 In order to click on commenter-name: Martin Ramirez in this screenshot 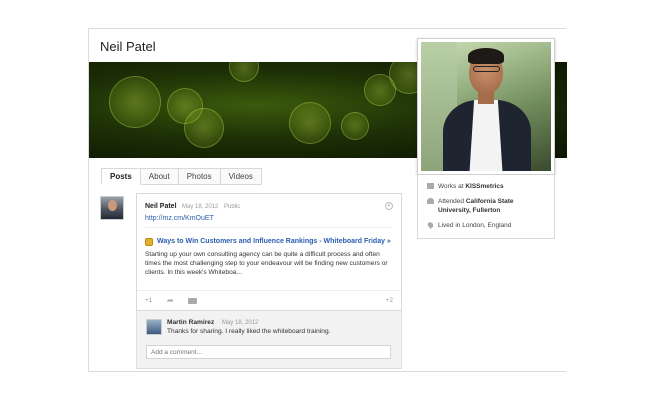, I will do `click(190, 322)`.